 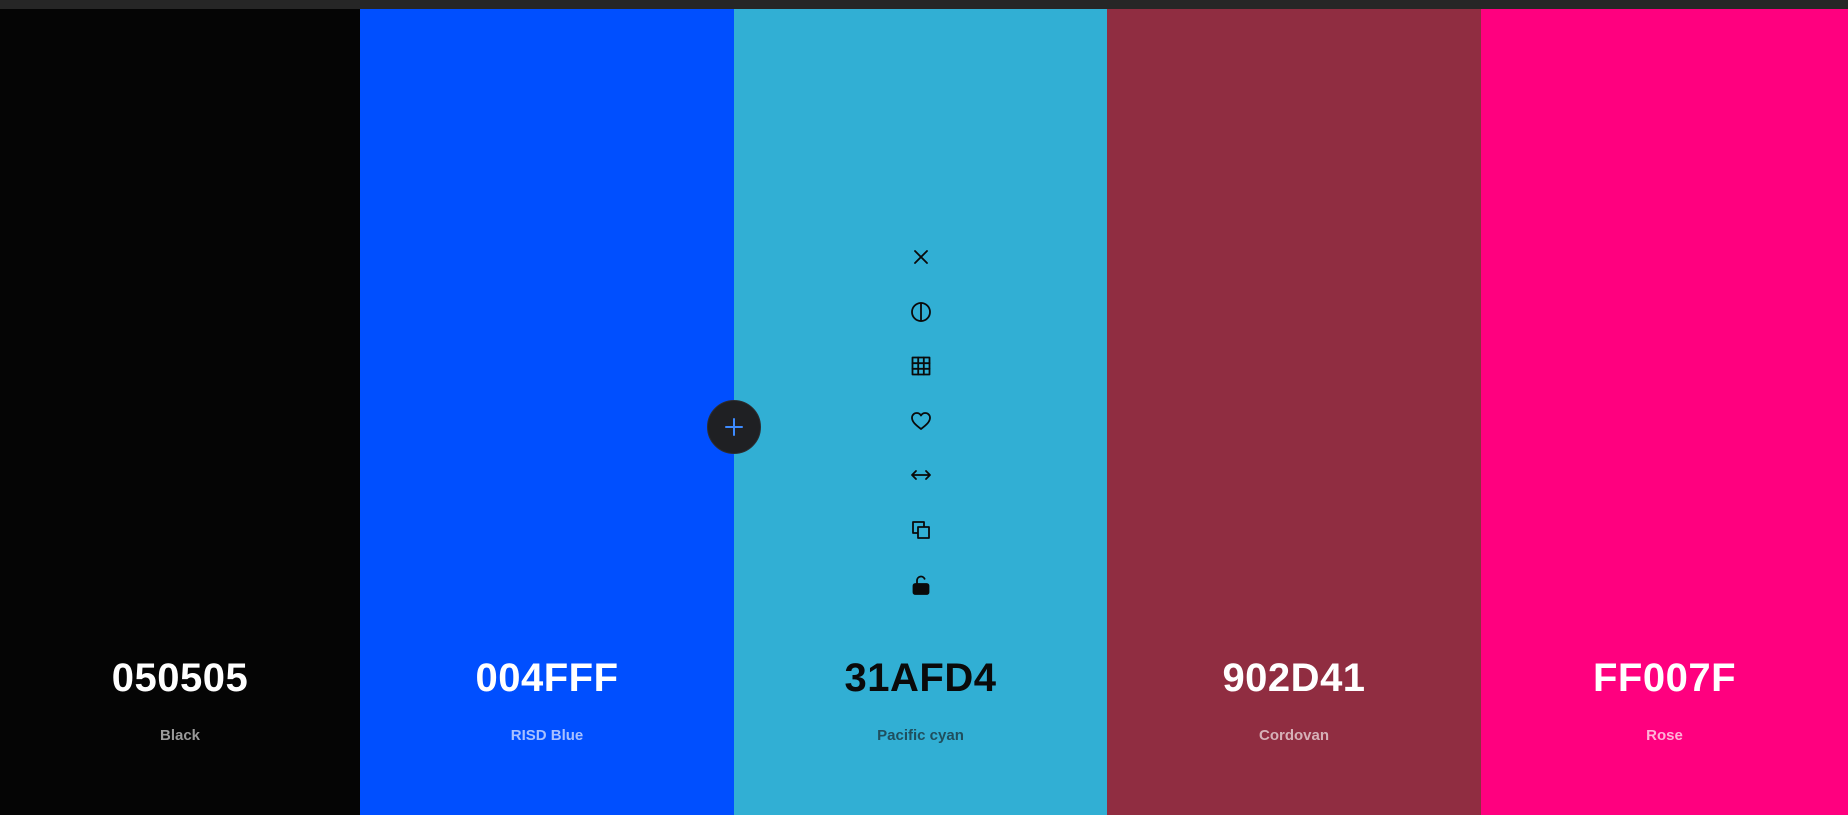 I want to click on lock-color-button, so click(x=921, y=585).